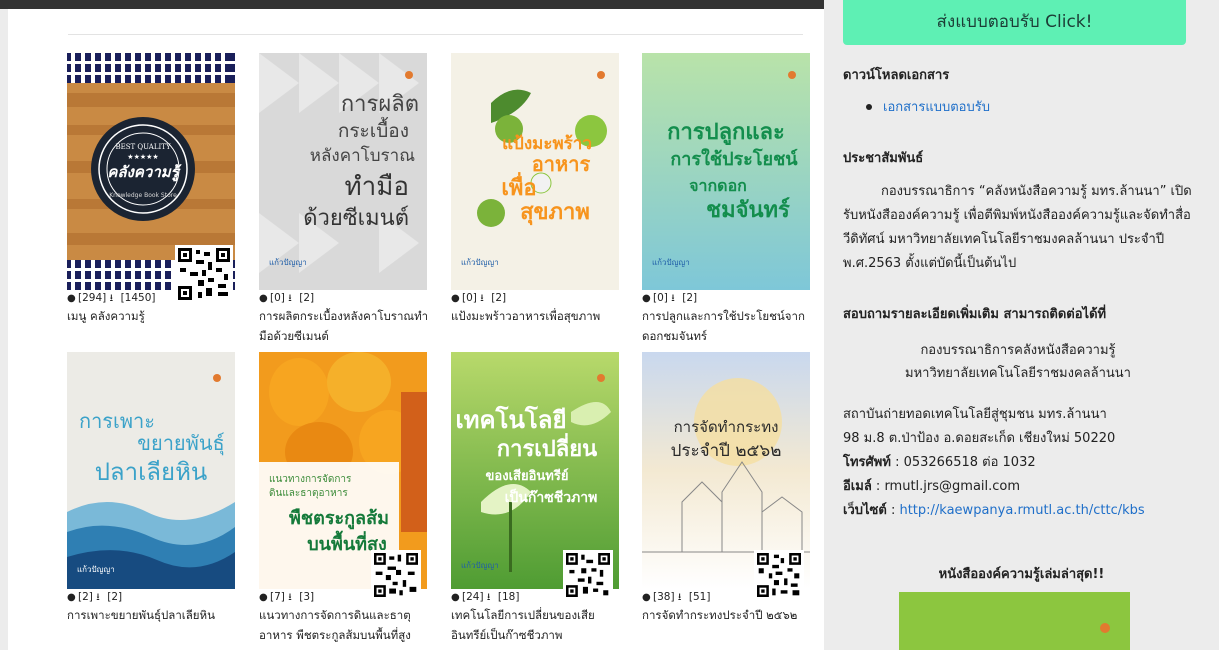 Image resolution: width=1219 pixels, height=650 pixels. I want to click on svg-text: การเพาะ, so click(117, 421).